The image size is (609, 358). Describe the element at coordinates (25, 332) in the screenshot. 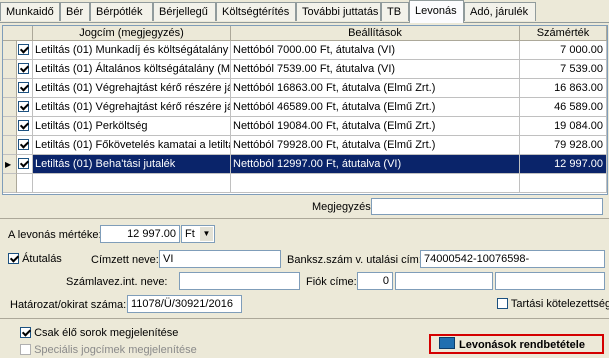

I see `csak-elo-checkbox-box` at that location.